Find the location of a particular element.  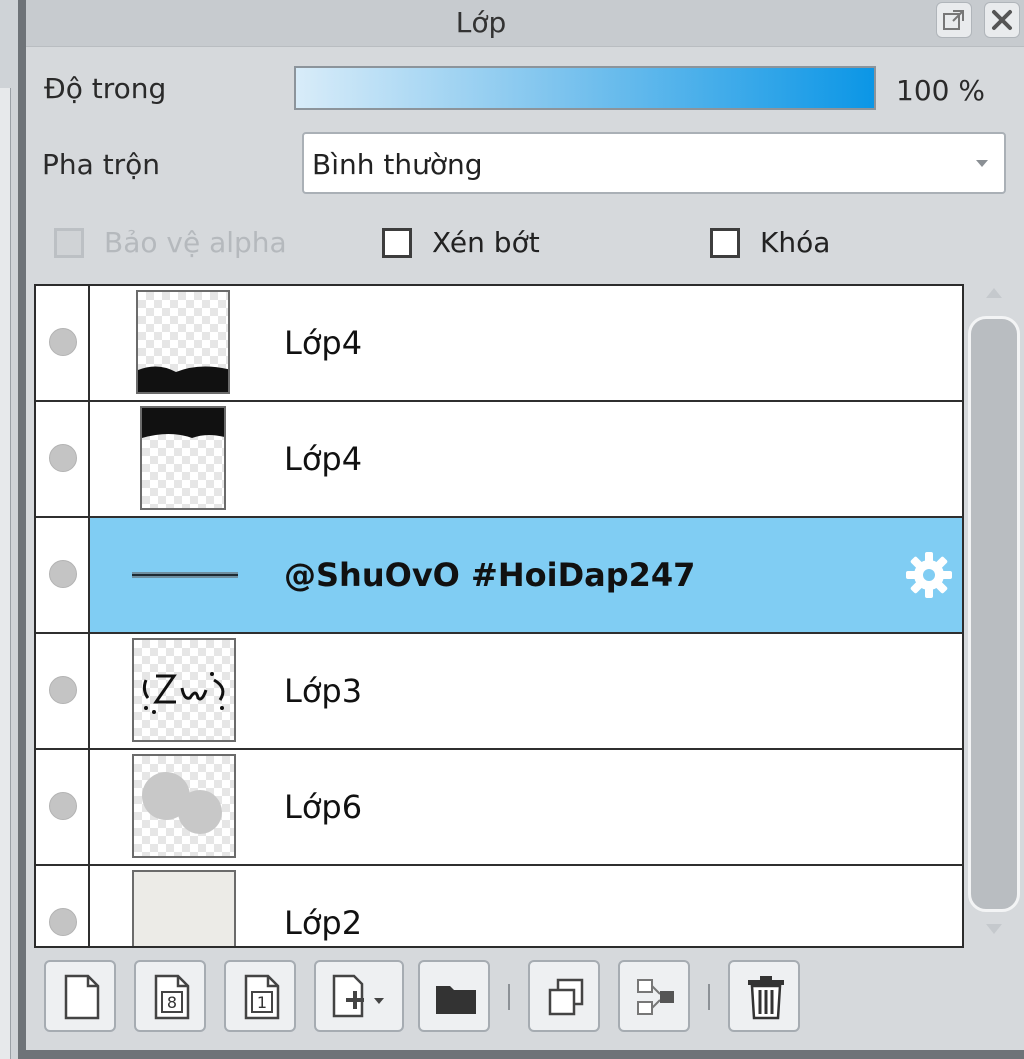

merge-down-icon is located at coordinates (655, 997).